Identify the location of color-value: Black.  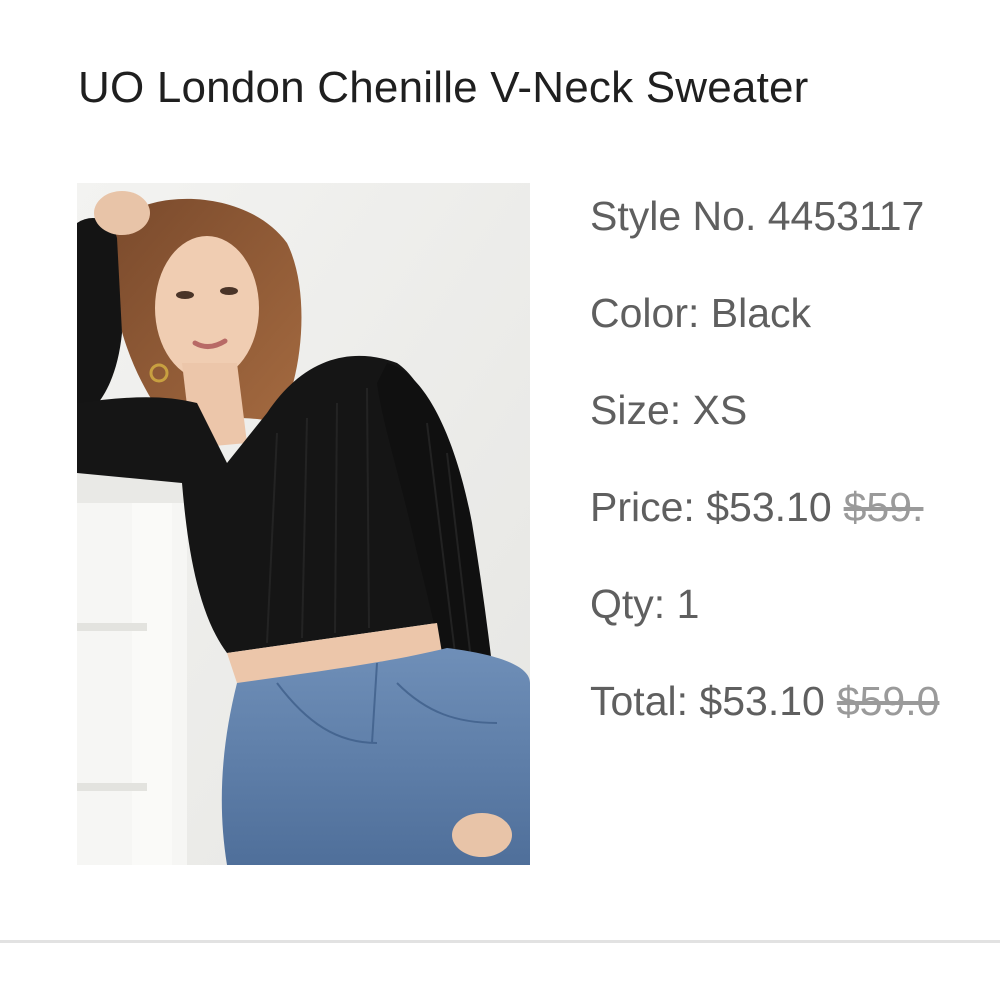
(761, 313).